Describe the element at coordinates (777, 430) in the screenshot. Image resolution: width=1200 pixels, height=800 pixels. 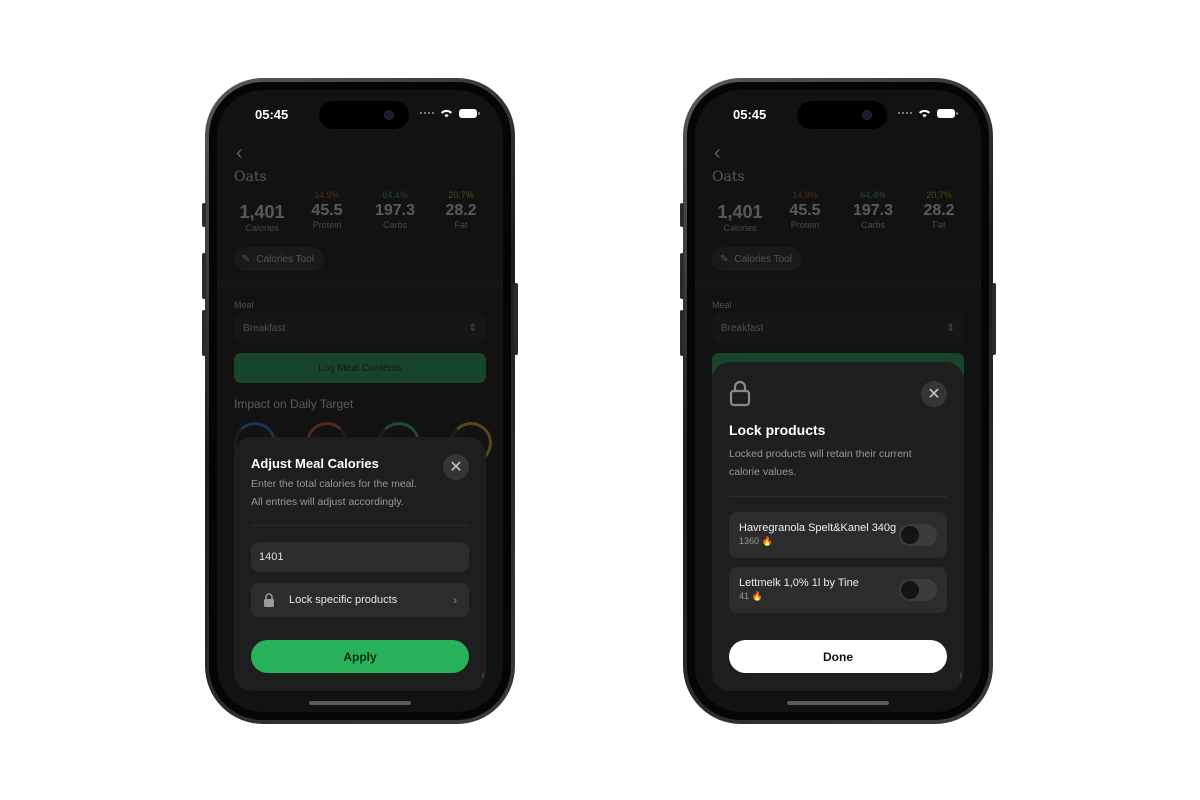
I see `sheet-title: Lock products` at that location.